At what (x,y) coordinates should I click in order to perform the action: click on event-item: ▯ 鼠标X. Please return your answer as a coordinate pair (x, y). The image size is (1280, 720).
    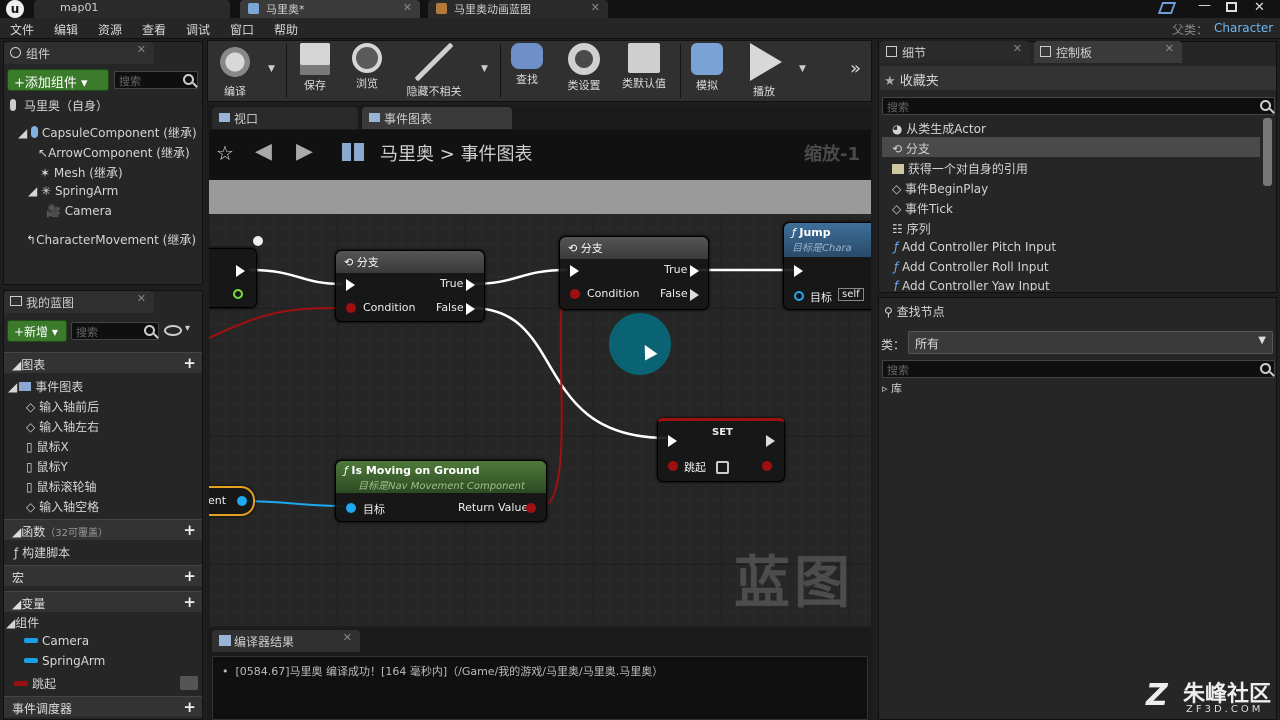
    Looking at the image, I should click on (47, 446).